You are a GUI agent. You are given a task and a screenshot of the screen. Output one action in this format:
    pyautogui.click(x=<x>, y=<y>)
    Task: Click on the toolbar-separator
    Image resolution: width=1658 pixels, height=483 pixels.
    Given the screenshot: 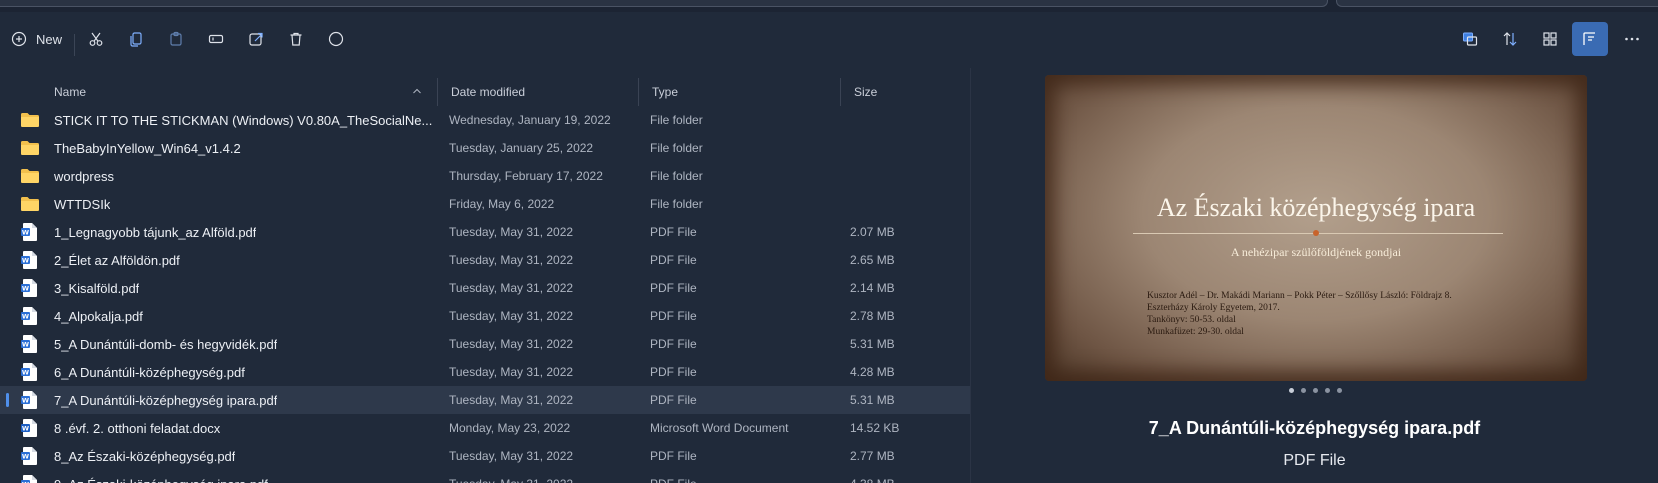 What is the action you would take?
    pyautogui.click(x=74, y=45)
    